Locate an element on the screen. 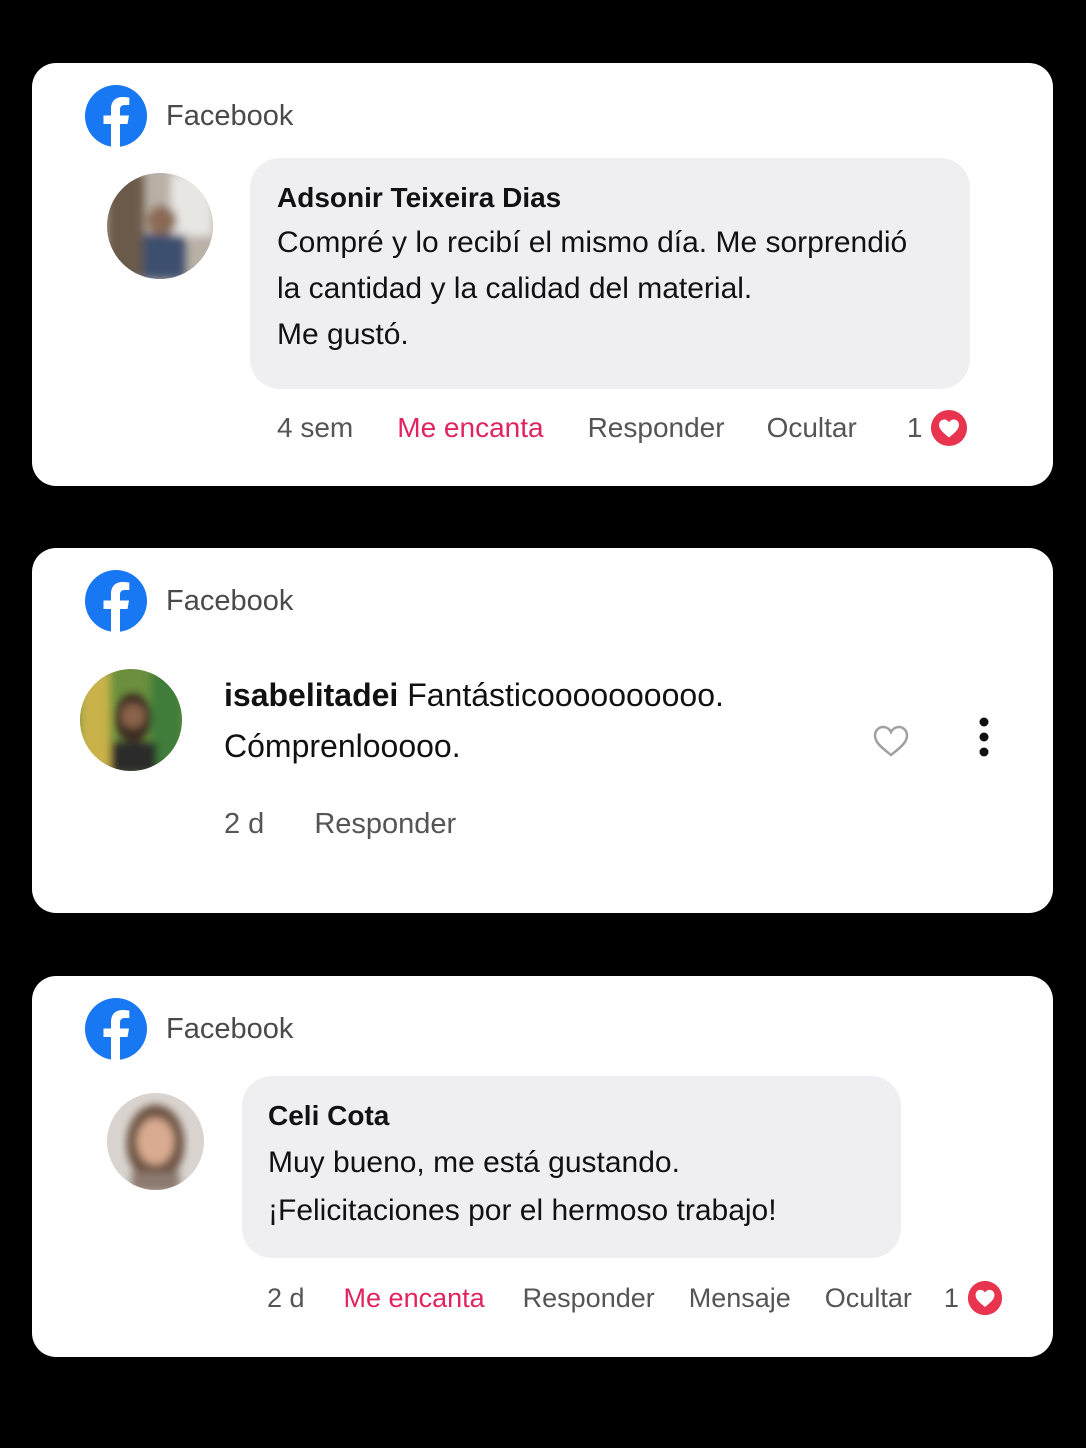  comment-text-line: isabelitadei Fantásticoooooooooo. is located at coordinates (524, 695).